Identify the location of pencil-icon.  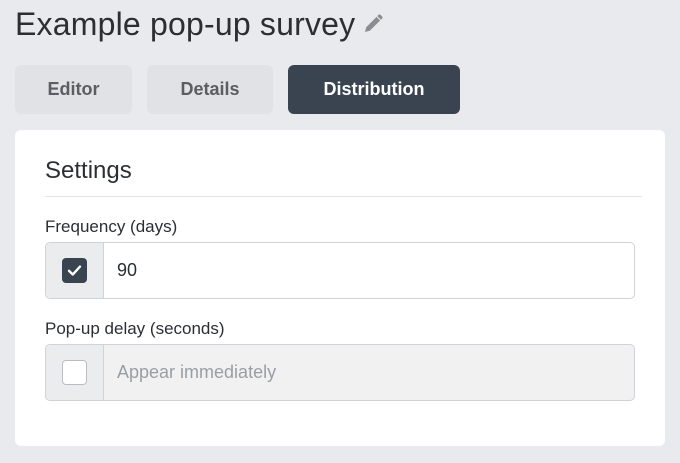
(373, 24).